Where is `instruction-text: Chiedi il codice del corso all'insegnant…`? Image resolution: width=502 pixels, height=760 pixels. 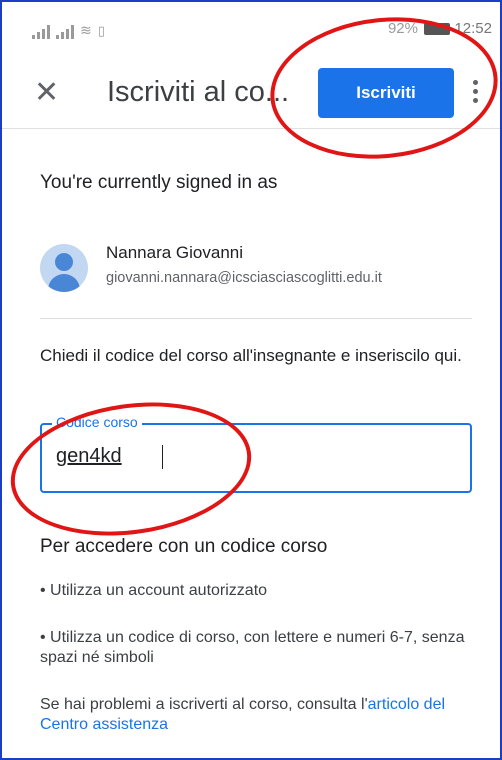 instruction-text: Chiedi il codice del corso all'insegnant… is located at coordinates (251, 355).